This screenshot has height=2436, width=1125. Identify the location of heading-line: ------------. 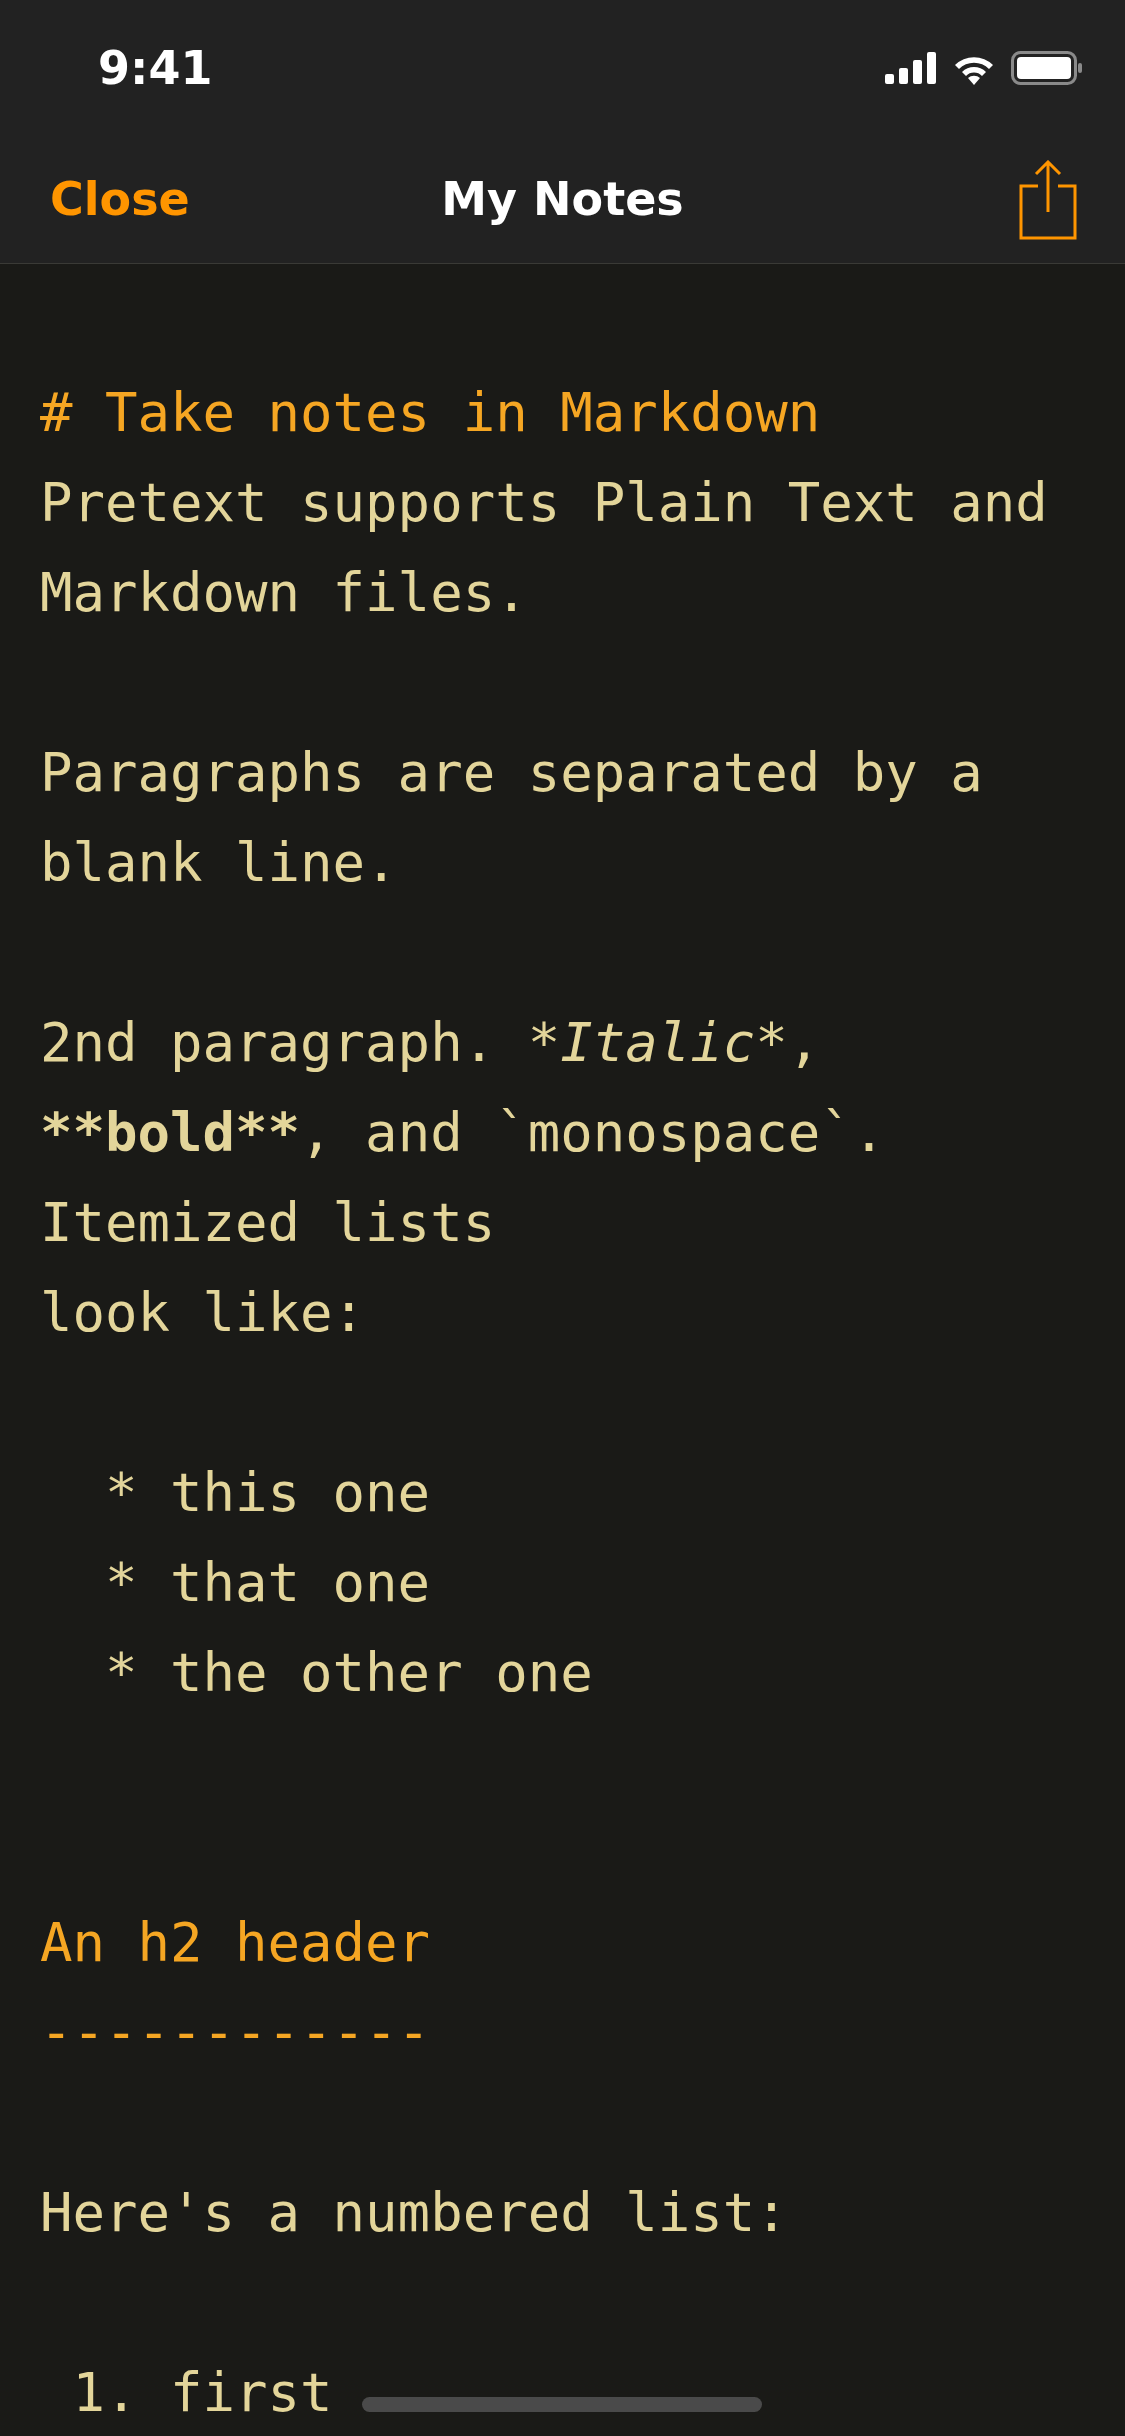
(235, 2032).